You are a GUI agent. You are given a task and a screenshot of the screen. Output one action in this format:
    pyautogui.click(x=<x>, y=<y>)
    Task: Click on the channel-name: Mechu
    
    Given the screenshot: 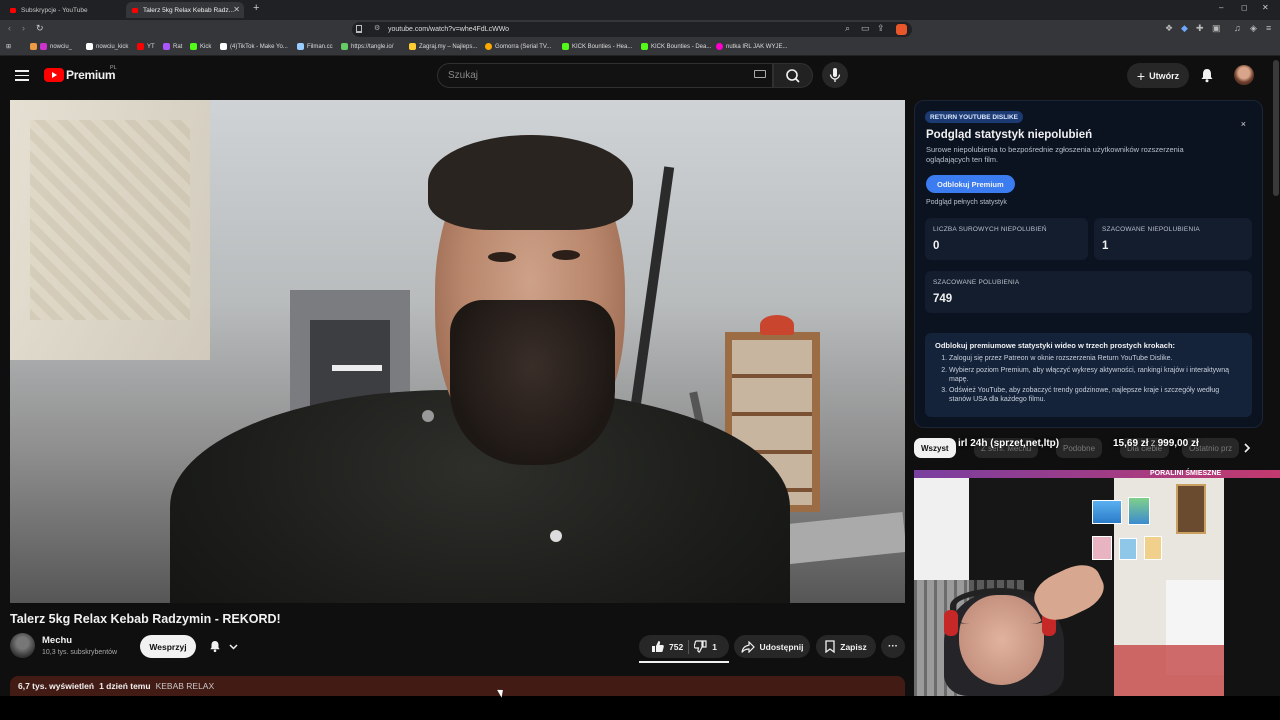 What is the action you would take?
    pyautogui.click(x=57, y=640)
    